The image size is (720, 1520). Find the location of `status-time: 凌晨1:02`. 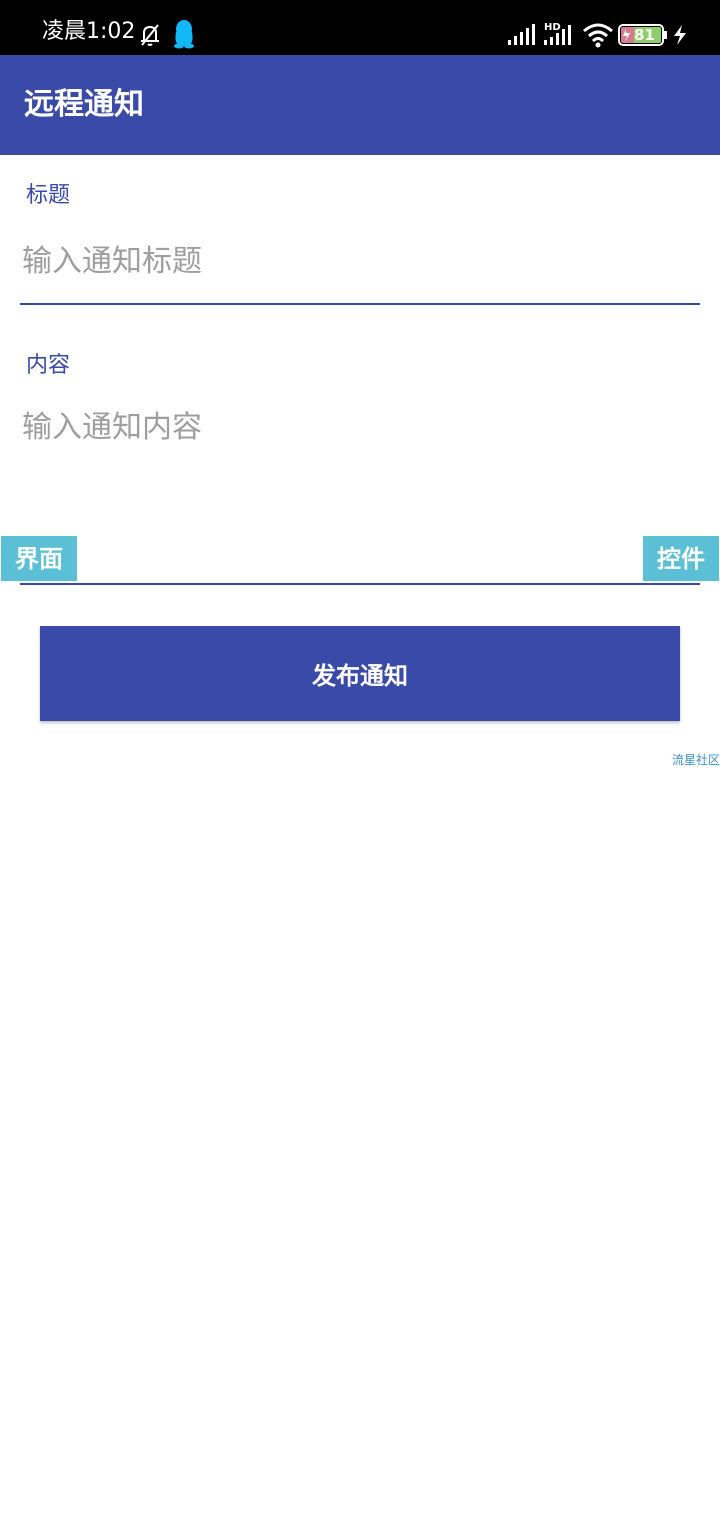

status-time: 凌晨1:02 is located at coordinates (89, 31).